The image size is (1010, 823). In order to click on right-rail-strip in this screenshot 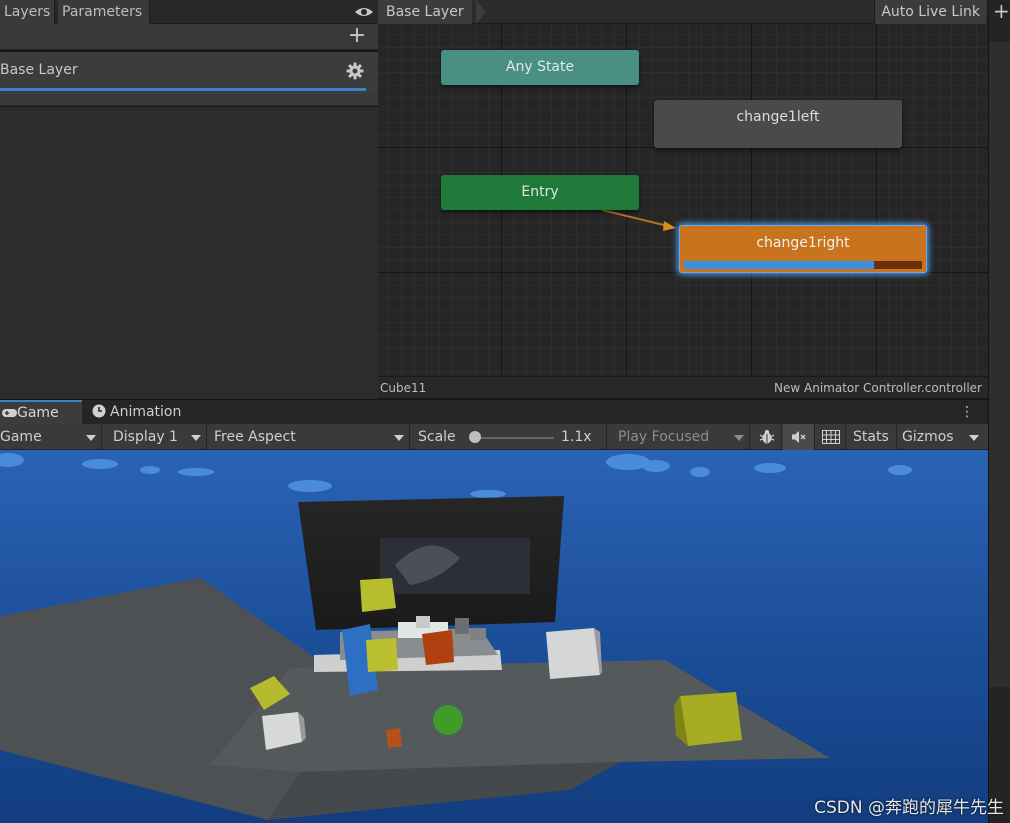, I will do `click(999, 364)`.